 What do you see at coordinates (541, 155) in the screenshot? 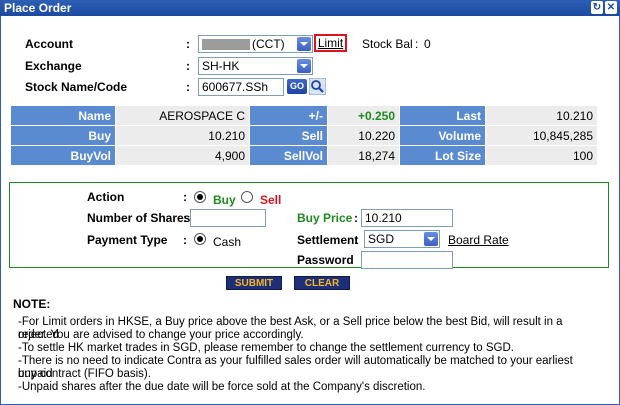
I see `lotsize-value: 100` at bounding box center [541, 155].